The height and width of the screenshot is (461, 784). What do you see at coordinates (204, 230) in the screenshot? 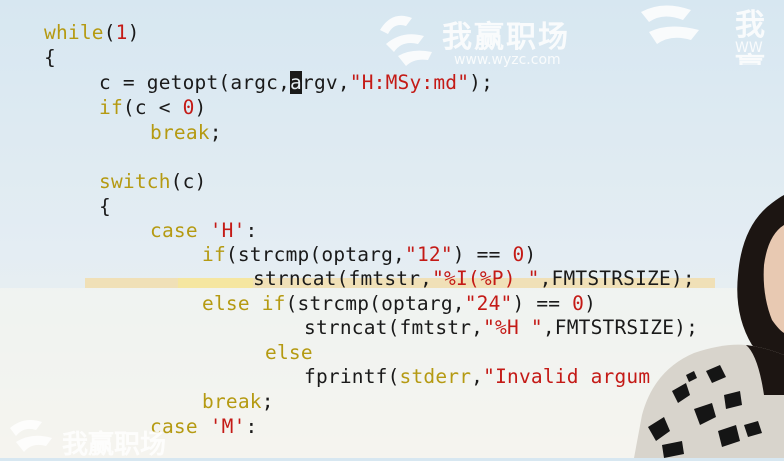
I see `code-line-9: case 'H':` at bounding box center [204, 230].